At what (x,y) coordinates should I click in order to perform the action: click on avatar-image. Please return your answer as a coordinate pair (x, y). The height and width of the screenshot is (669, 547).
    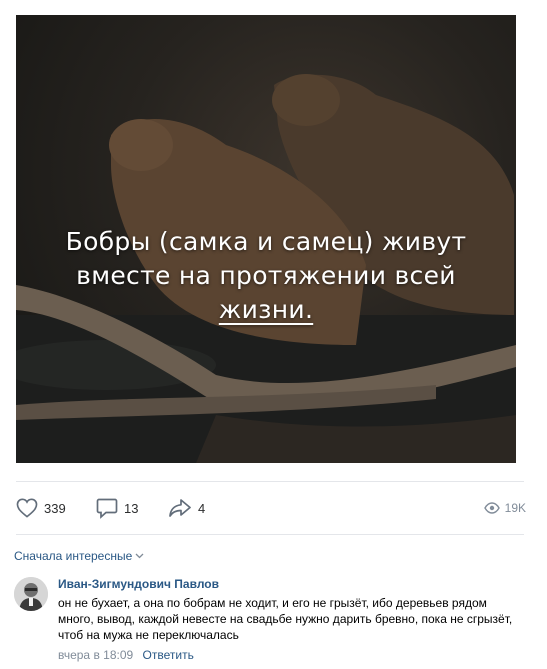
    Looking at the image, I should click on (31, 594).